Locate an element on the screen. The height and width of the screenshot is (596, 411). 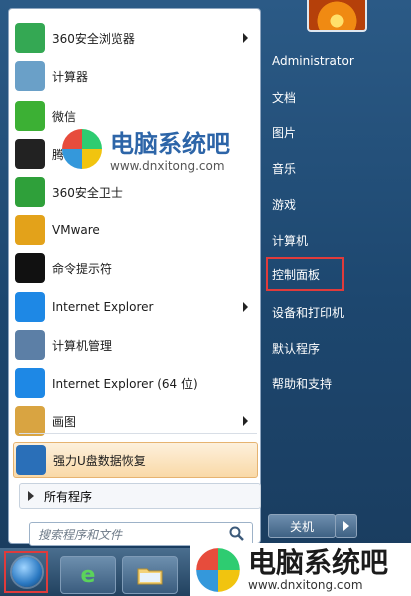
taskbar-ie-button: e is located at coordinates (88, 575).